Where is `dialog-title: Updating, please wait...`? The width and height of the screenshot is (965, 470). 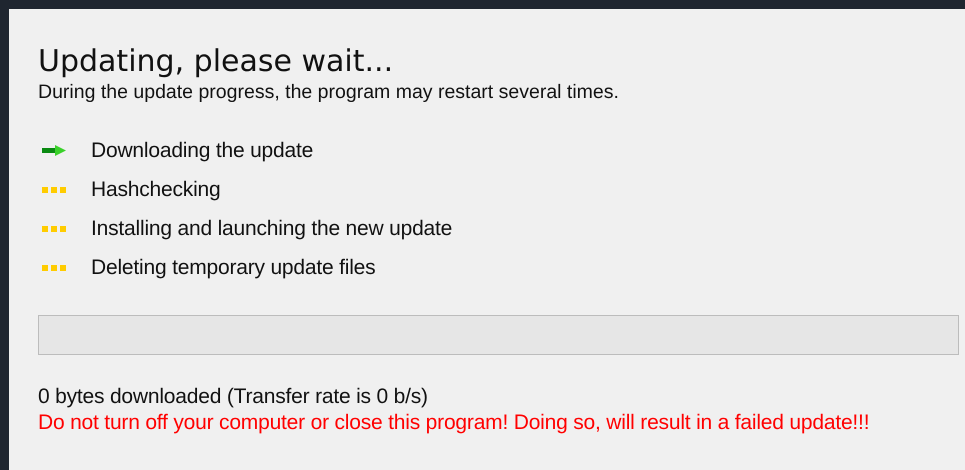 dialog-title: Updating, please wait... is located at coordinates (216, 62).